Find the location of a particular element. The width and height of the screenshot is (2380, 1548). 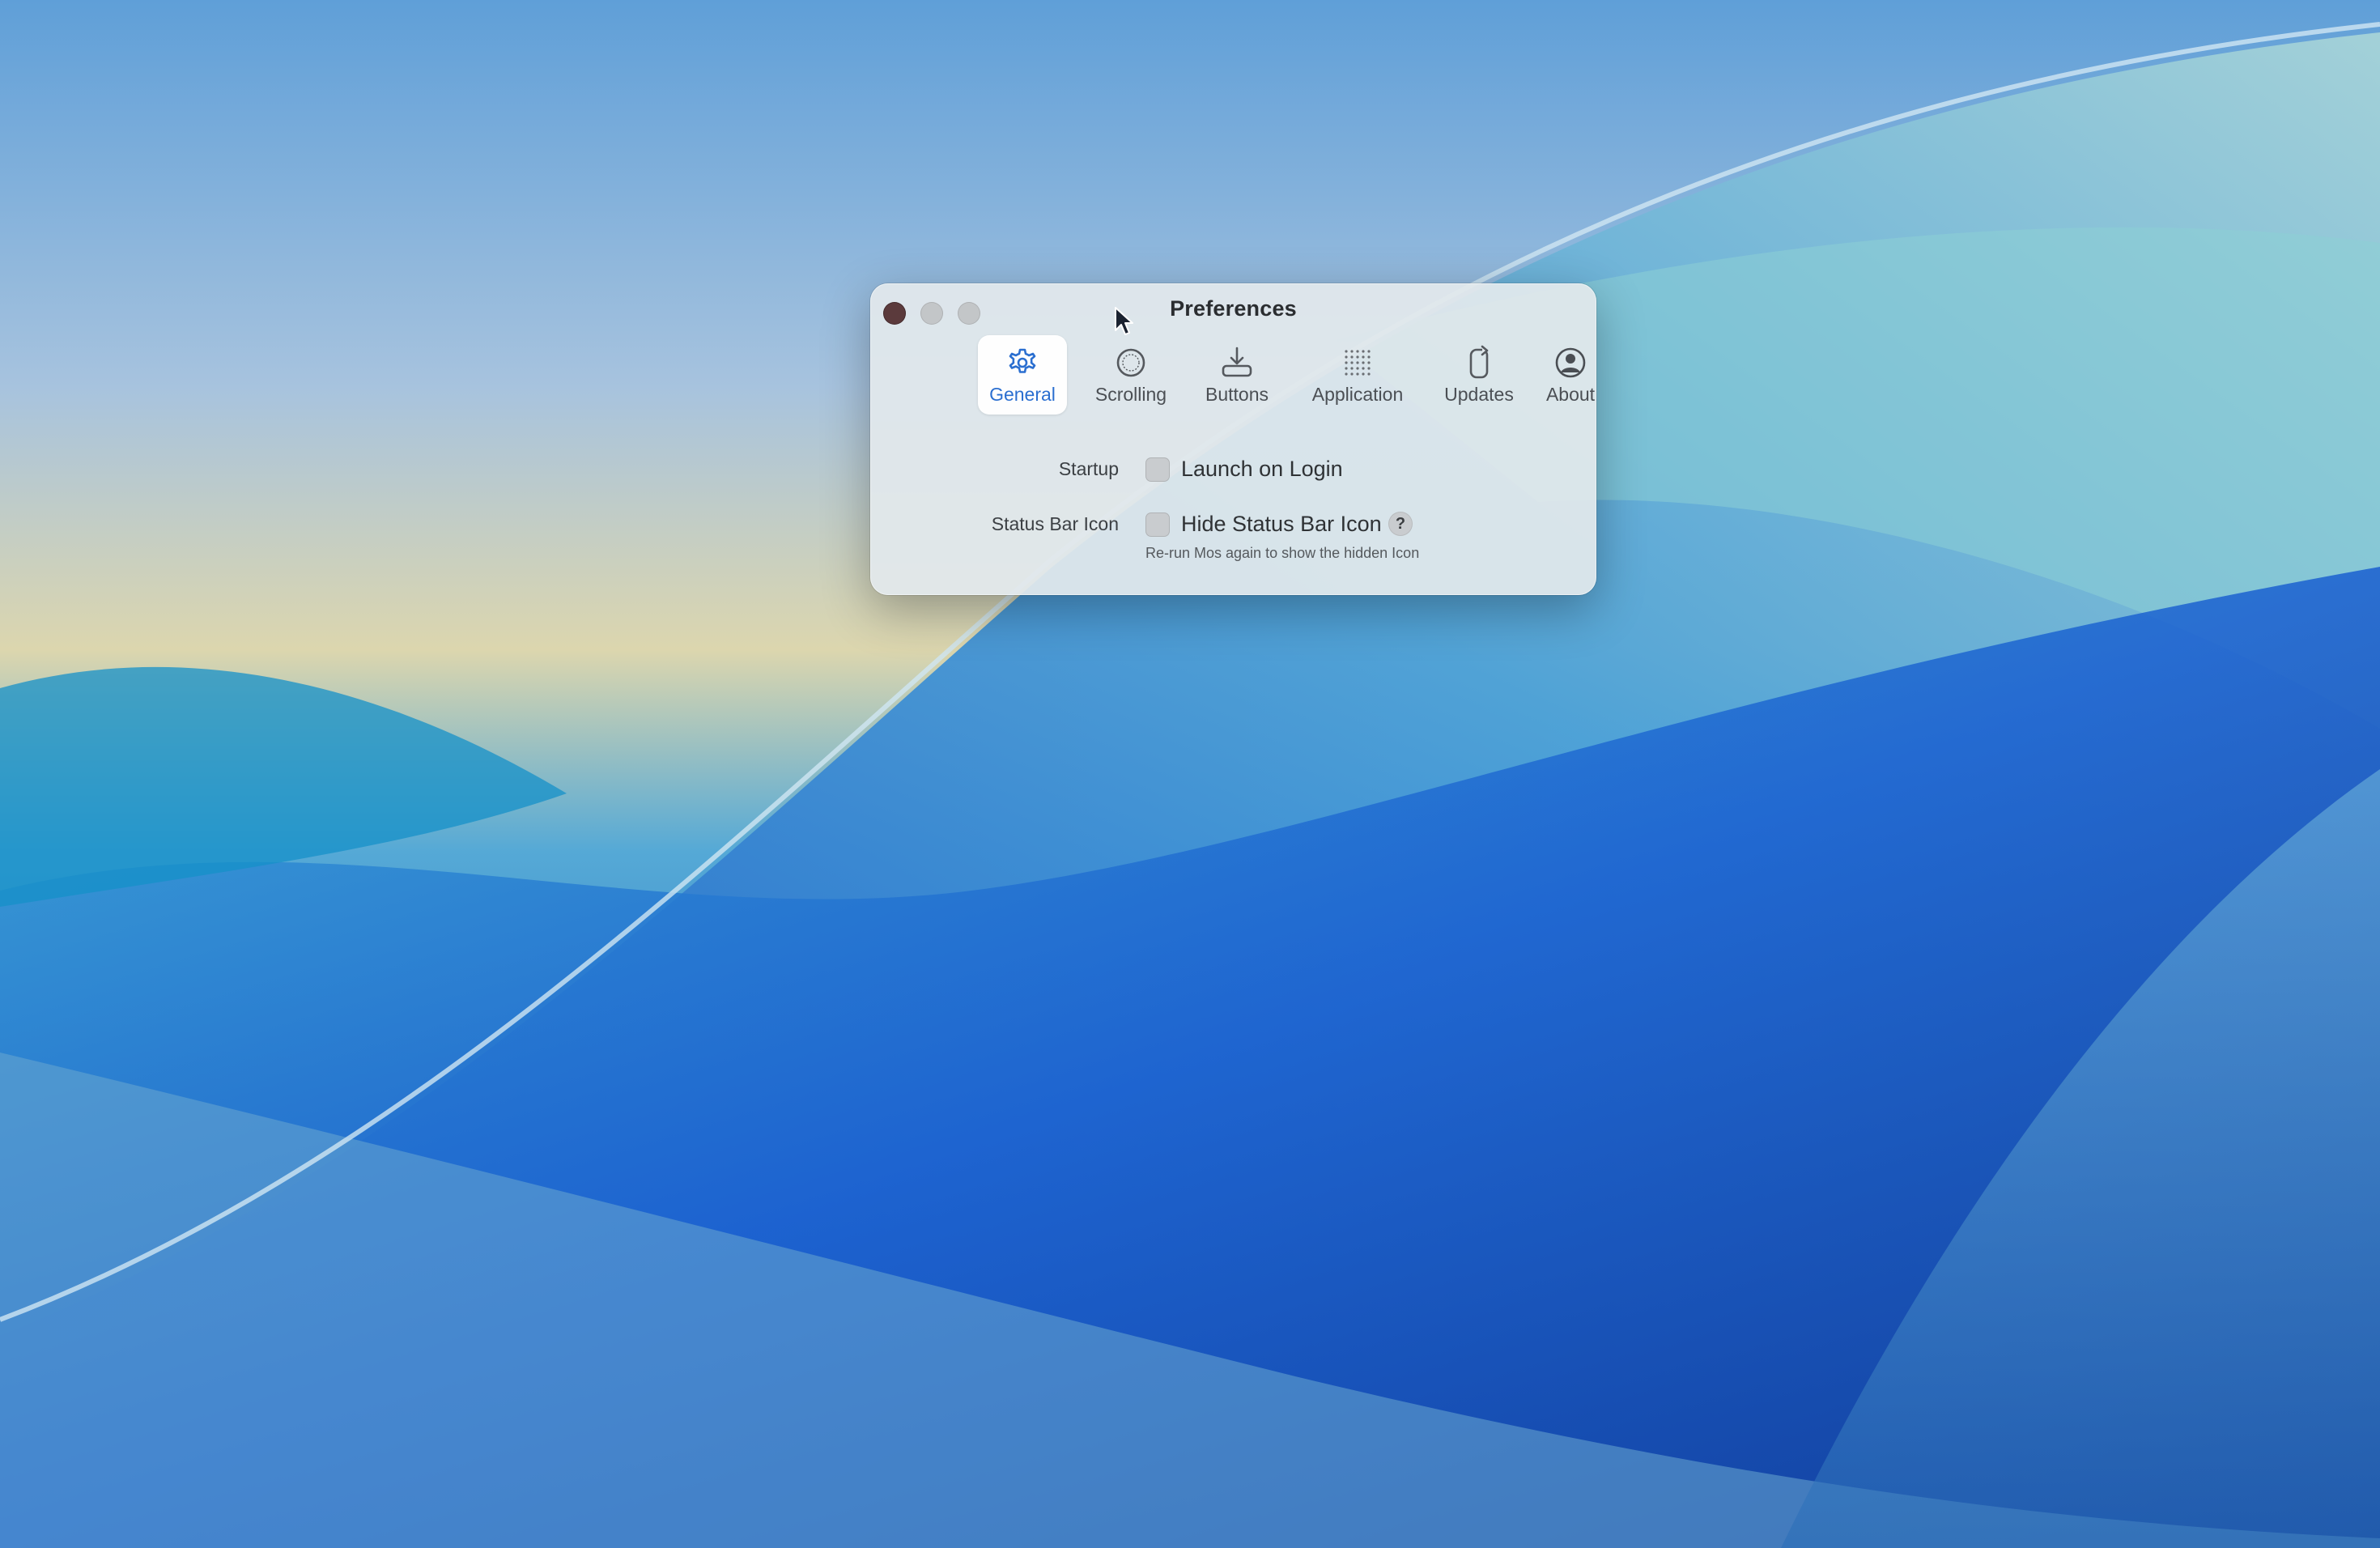

hide-status-bar-icon-checkbox is located at coordinates (1158, 524).